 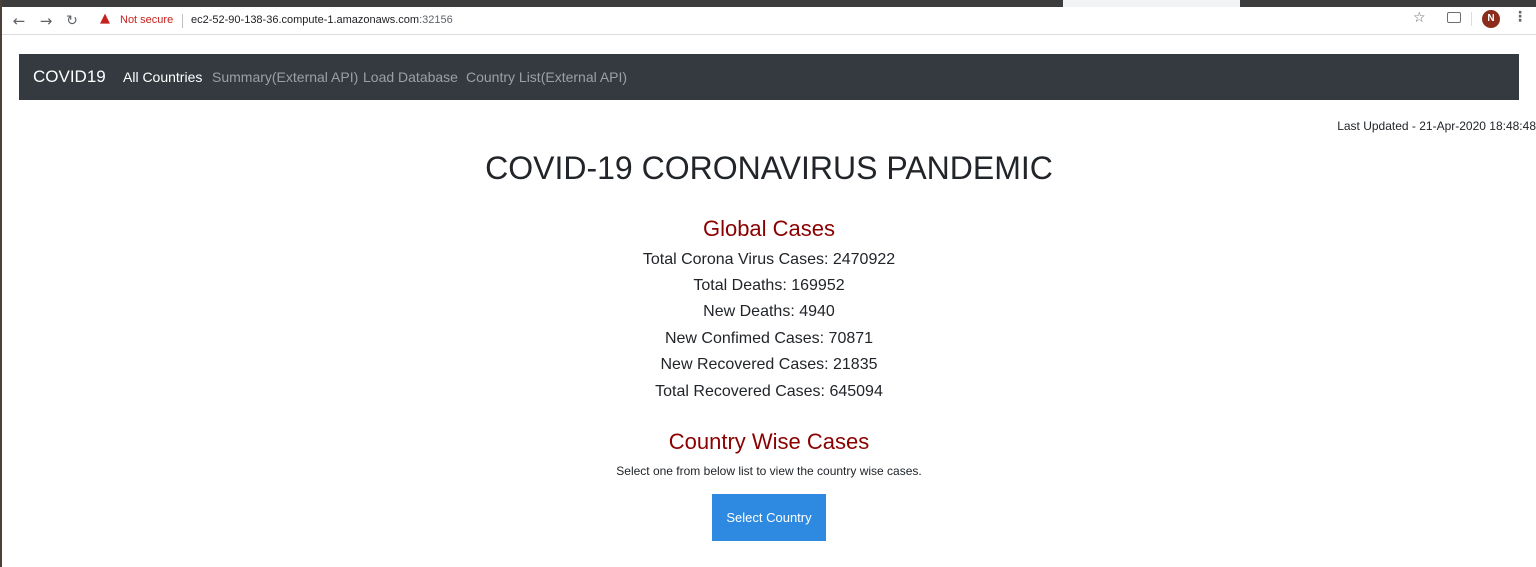 What do you see at coordinates (1419, 18) in the screenshot?
I see `star-icon: ☆` at bounding box center [1419, 18].